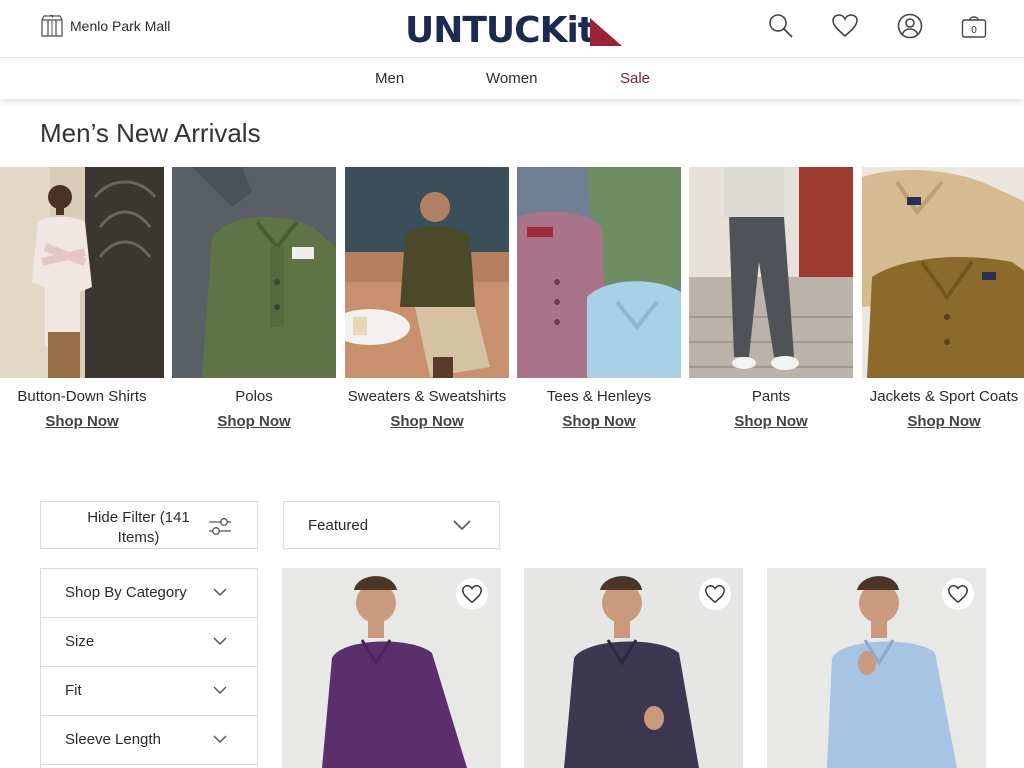  I want to click on facet-label: Sleeve Length, so click(113, 739).